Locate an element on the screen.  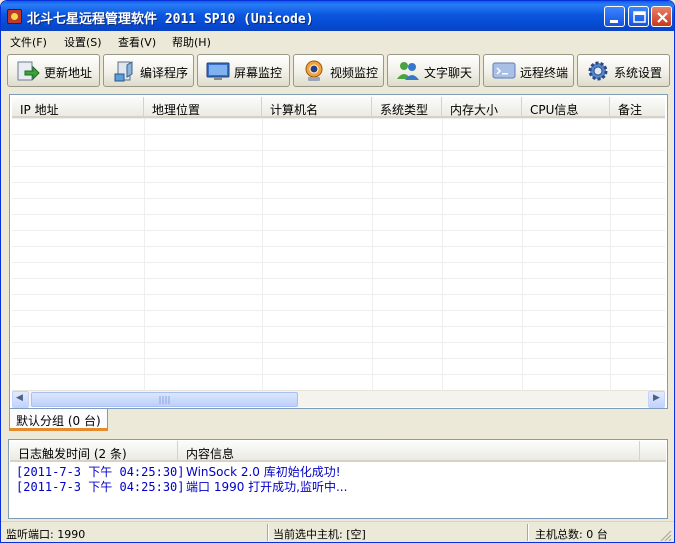
webcam-icon is located at coordinates (314, 70).